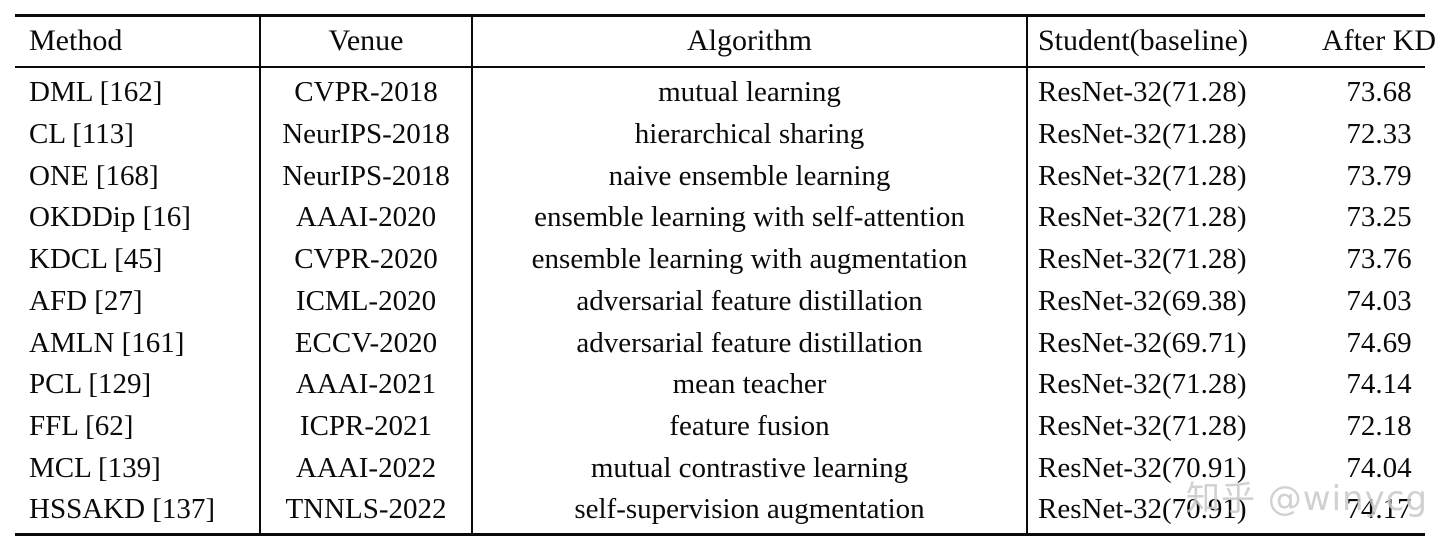 Image resolution: width=1440 pixels, height=550 pixels. Describe the element at coordinates (1164, 343) in the screenshot. I see `cell-student-baseline: ResNet-32(69.71)` at that location.